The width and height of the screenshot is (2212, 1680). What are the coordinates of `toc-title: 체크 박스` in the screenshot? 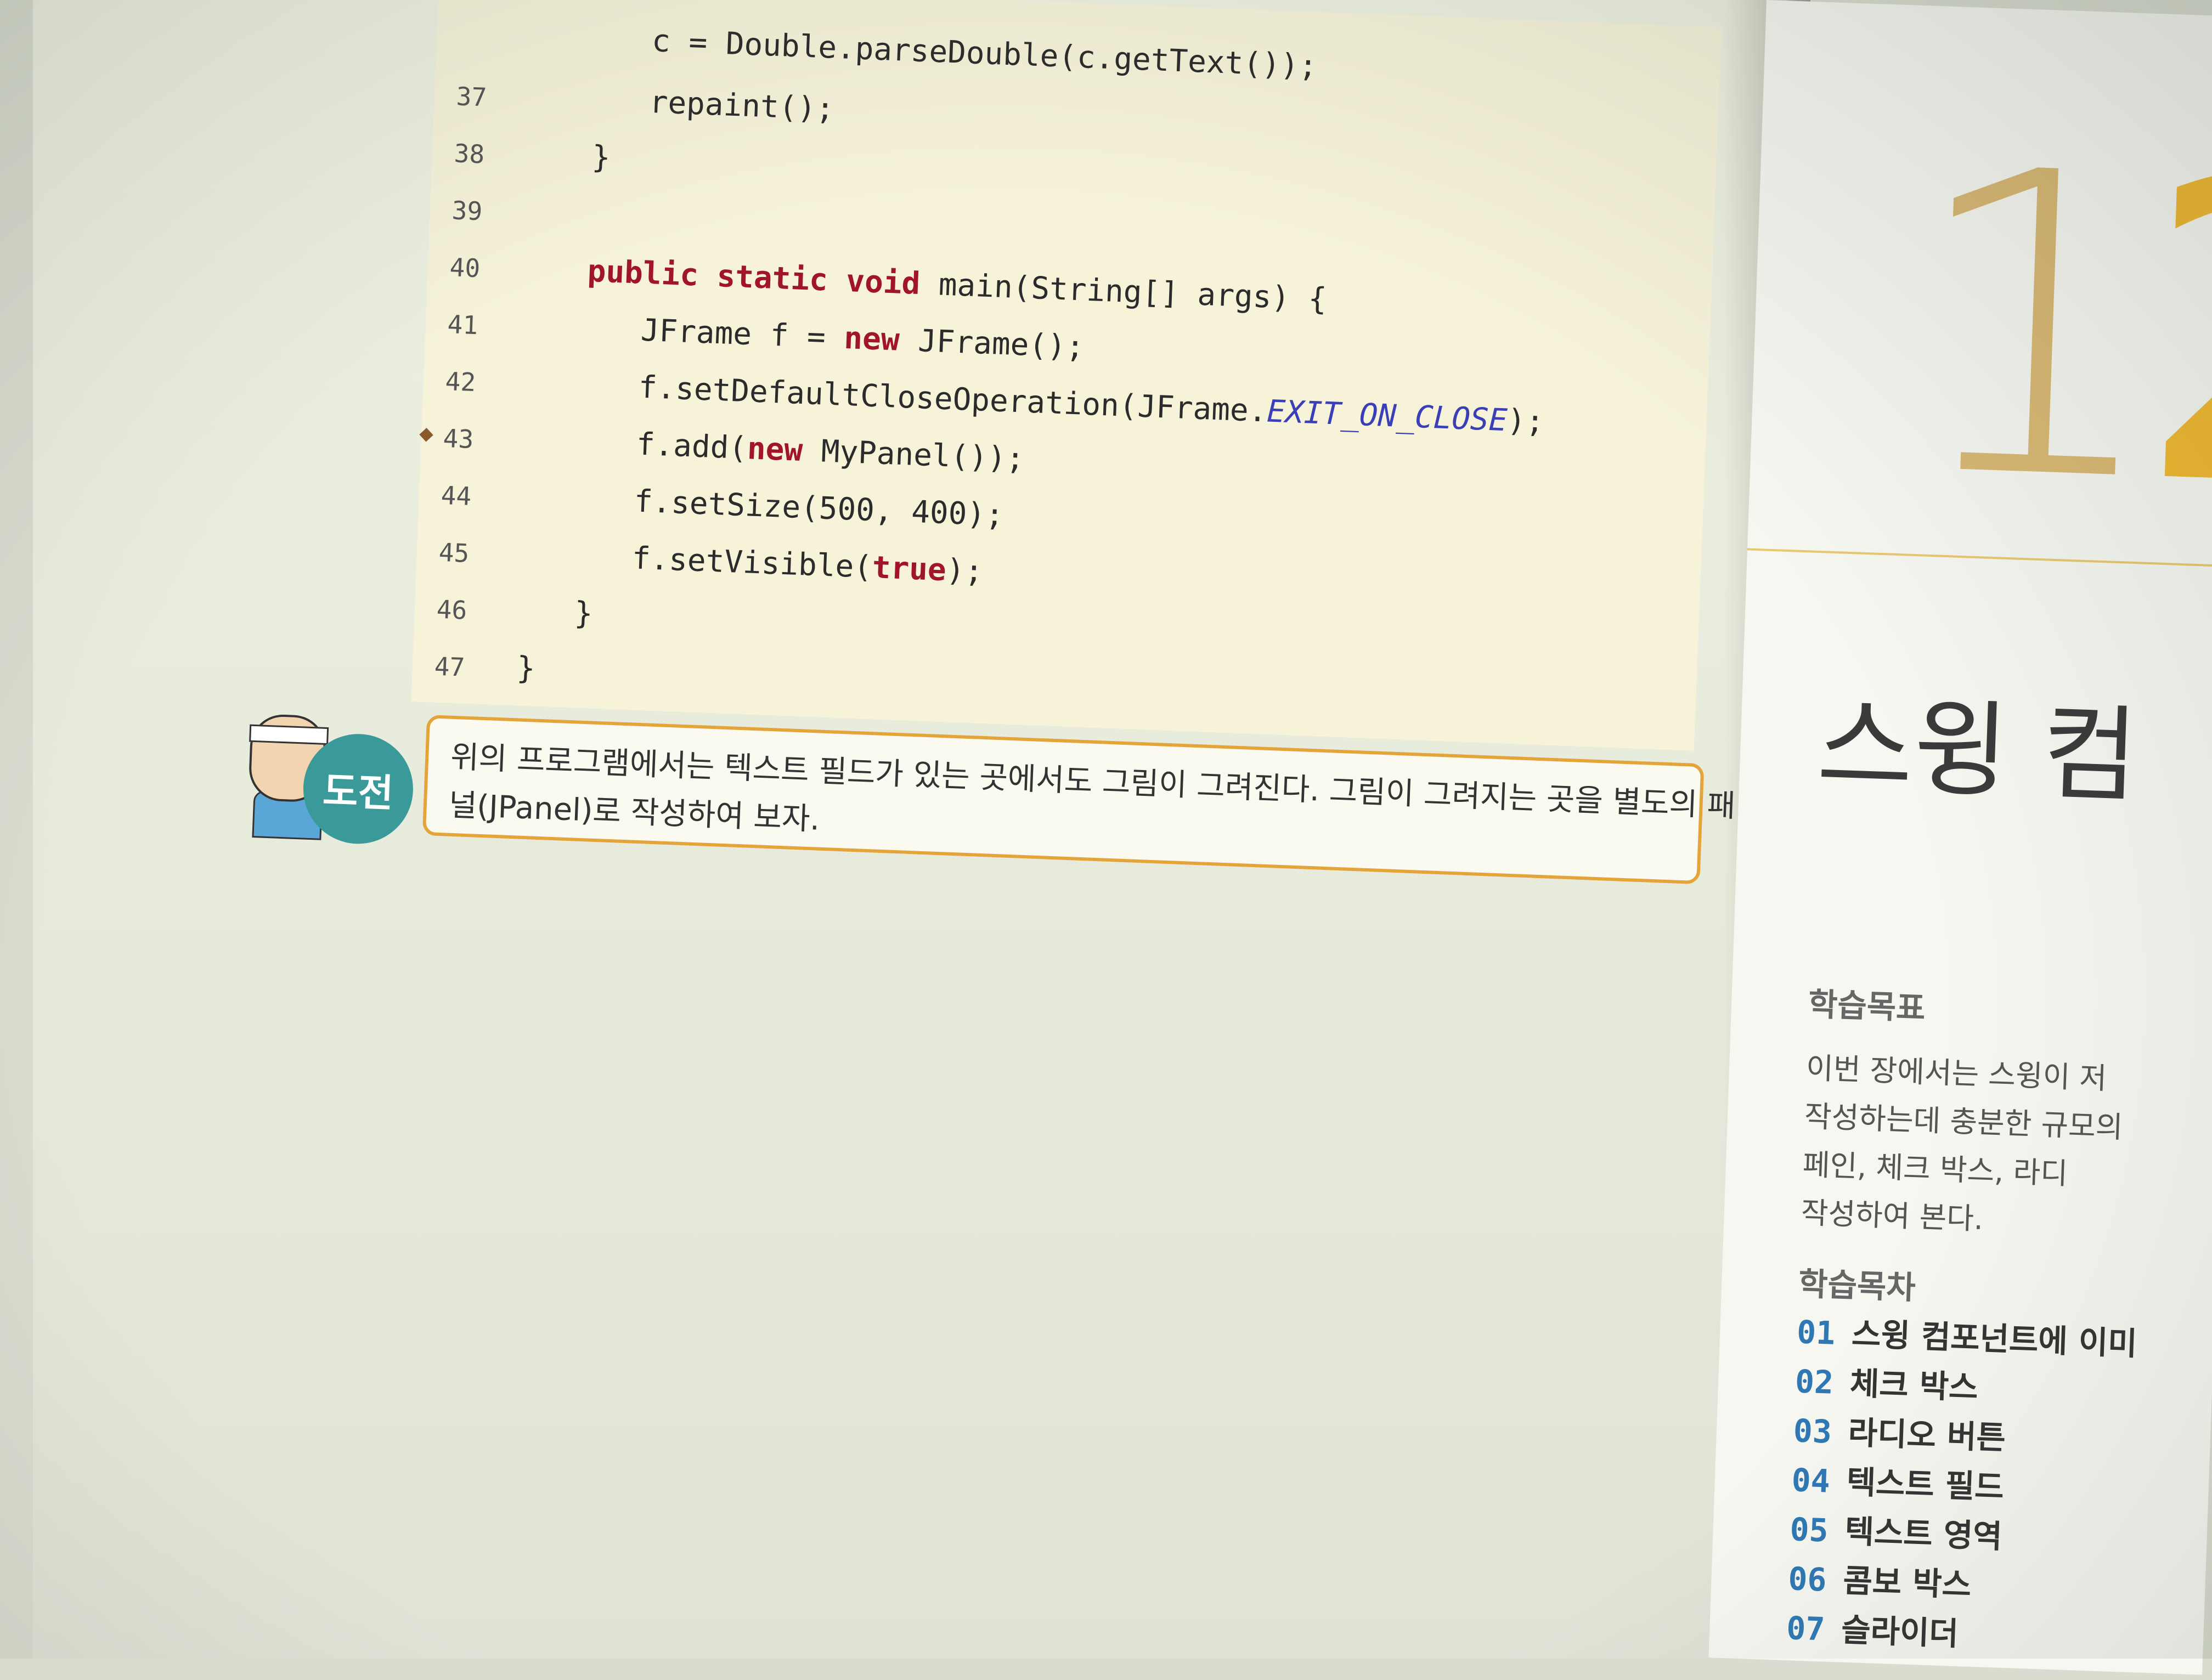 It's located at (1914, 1385).